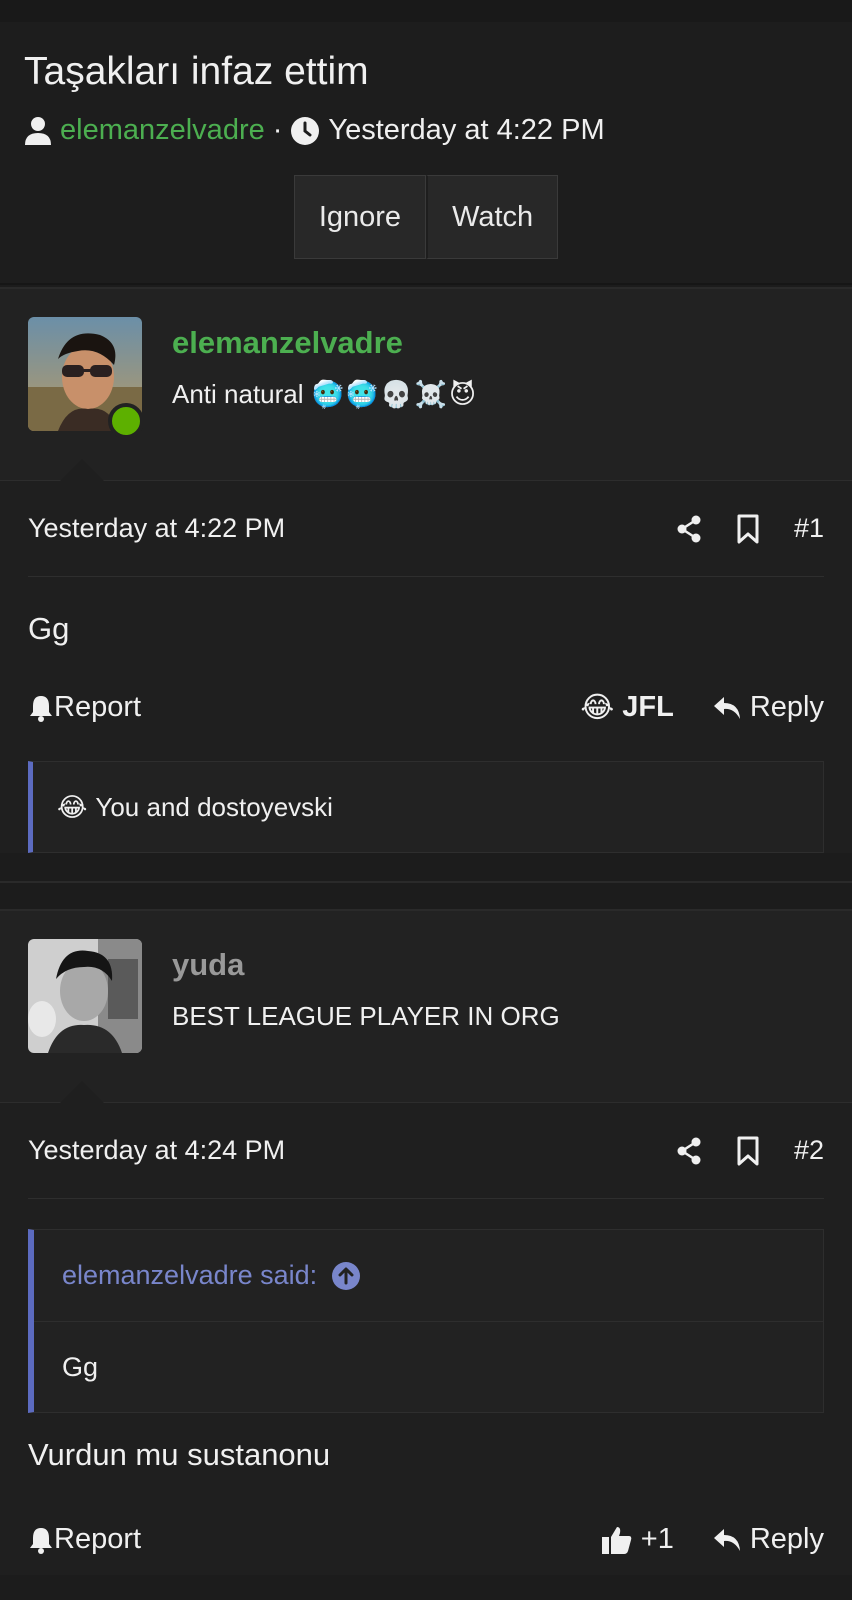  What do you see at coordinates (179, 1454) in the screenshot?
I see `post-body: Vurdun mu sustanonu` at bounding box center [179, 1454].